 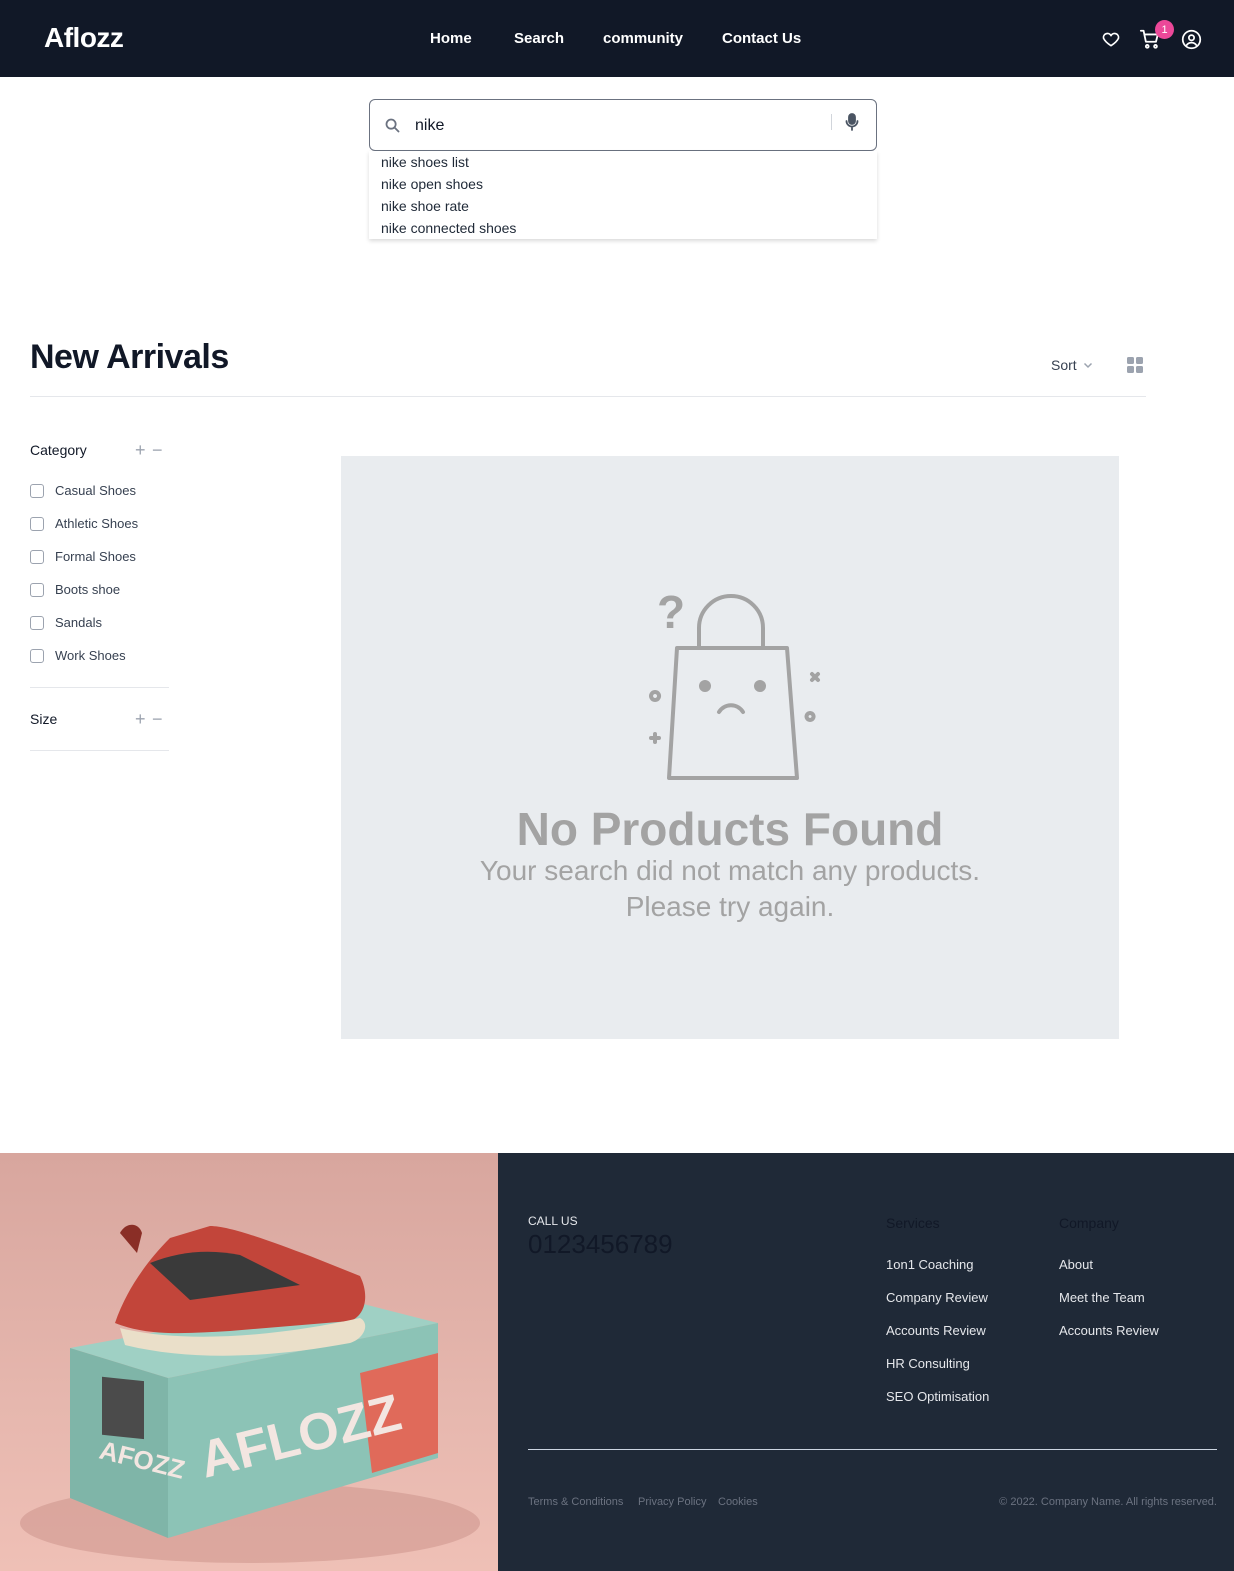 What do you see at coordinates (672, 1502) in the screenshot?
I see `privacy-policy-link: Privacy Policy` at bounding box center [672, 1502].